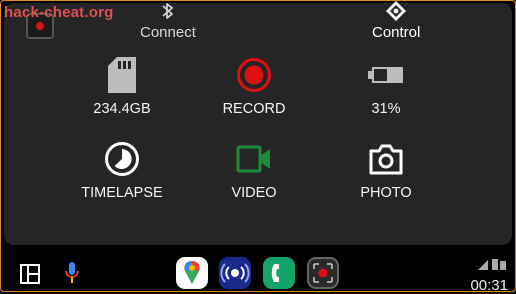  What do you see at coordinates (168, 32) in the screenshot?
I see `connect-label: Connect` at bounding box center [168, 32].